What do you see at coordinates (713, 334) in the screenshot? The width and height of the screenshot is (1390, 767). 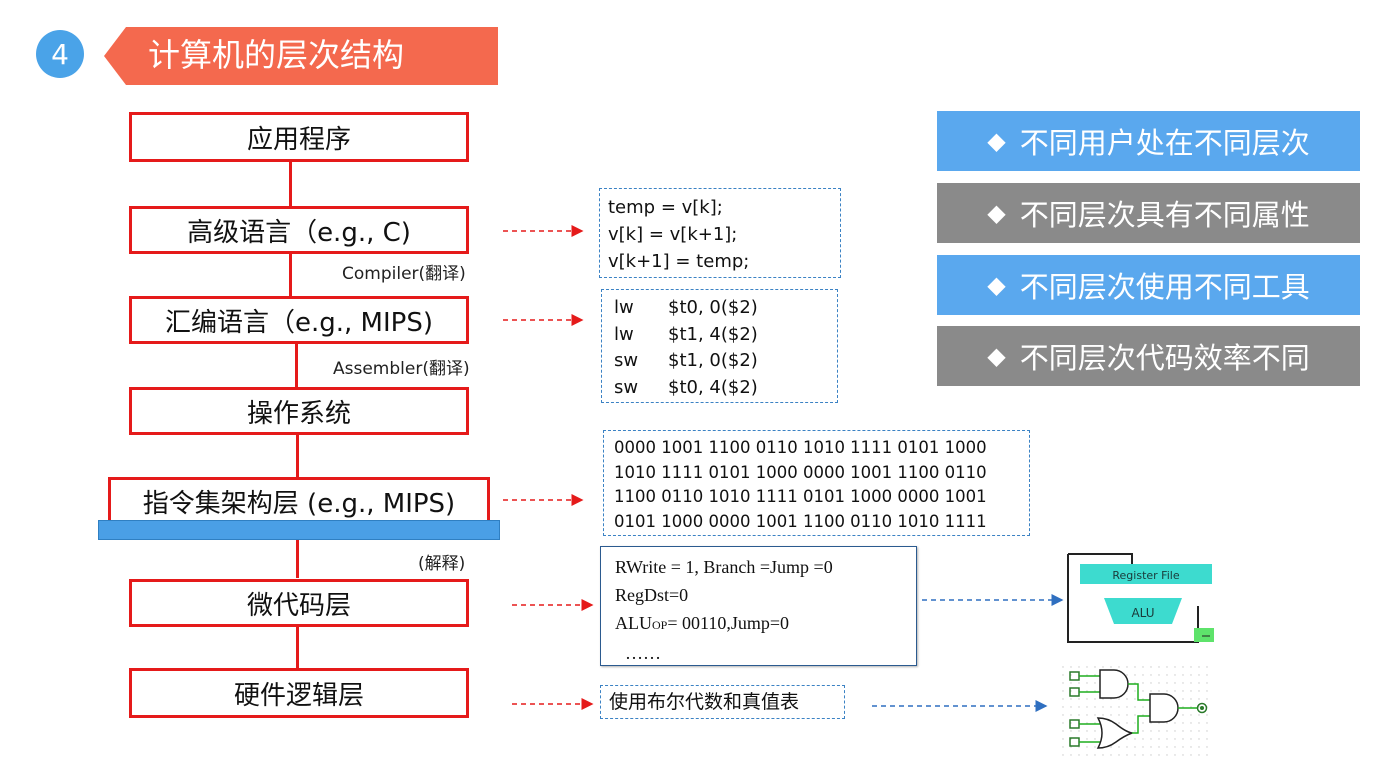 I see `asm-args: $t1, 4($2)` at bounding box center [713, 334].